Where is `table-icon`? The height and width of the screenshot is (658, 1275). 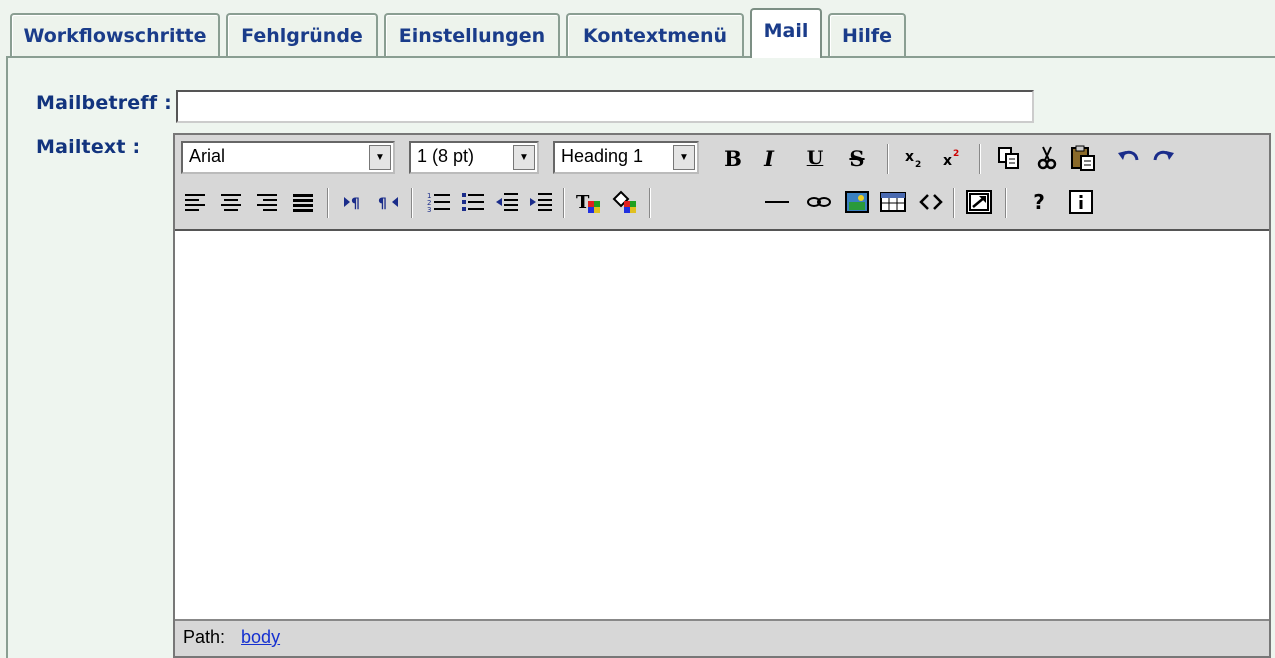
table-icon is located at coordinates (893, 202).